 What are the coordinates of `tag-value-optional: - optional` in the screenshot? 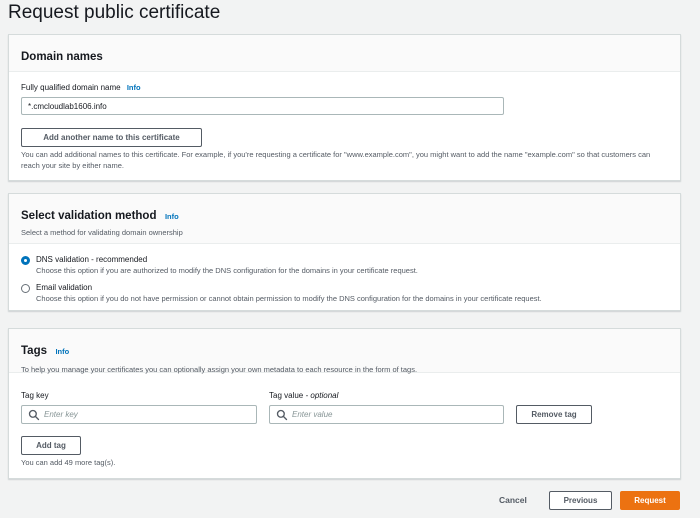 It's located at (322, 395).